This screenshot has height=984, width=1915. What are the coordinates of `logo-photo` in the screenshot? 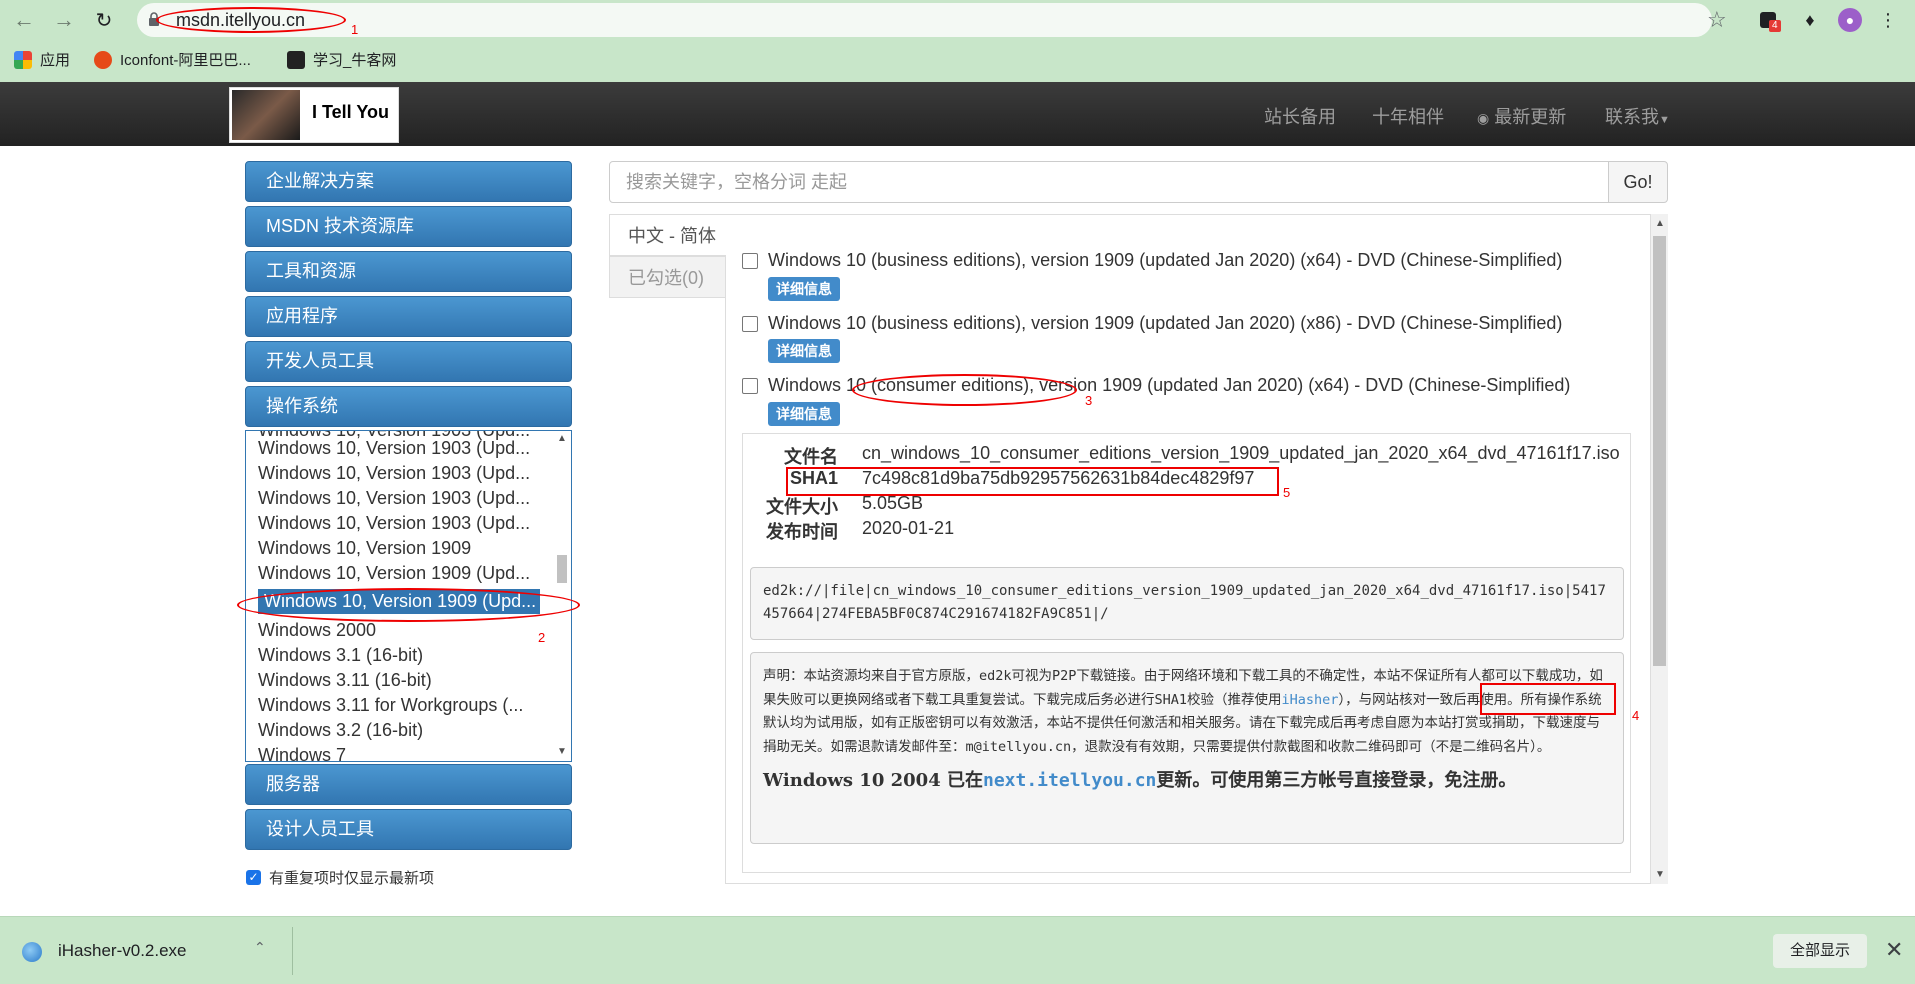 It's located at (266, 115).